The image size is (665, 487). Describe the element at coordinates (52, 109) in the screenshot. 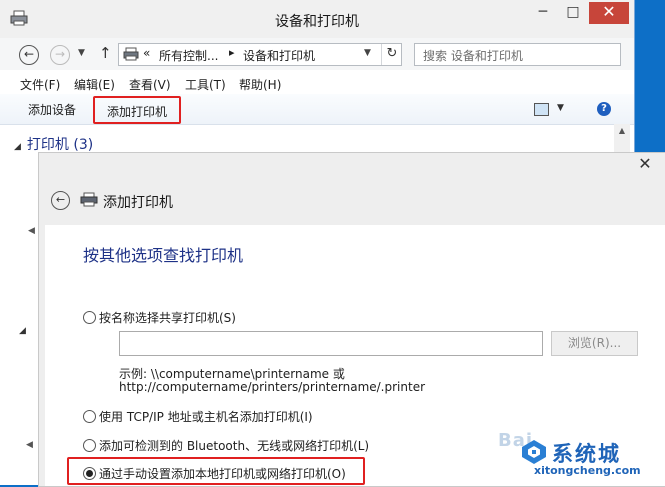

I see `add-device-button: 添加设备` at that location.